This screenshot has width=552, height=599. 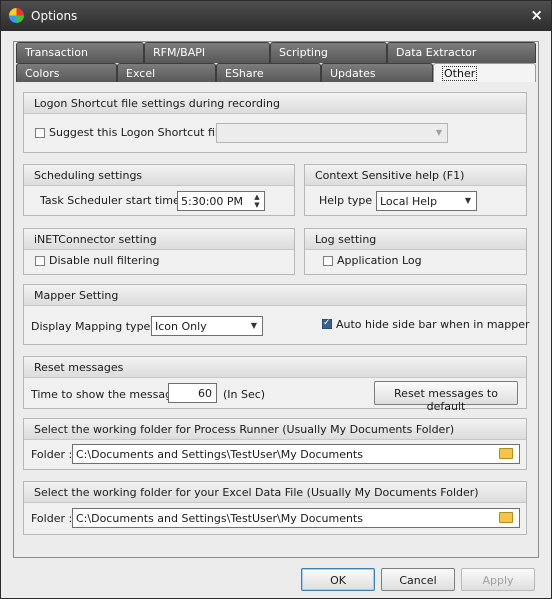 What do you see at coordinates (40, 261) in the screenshot?
I see `disable-null-filtering-checkbox` at bounding box center [40, 261].